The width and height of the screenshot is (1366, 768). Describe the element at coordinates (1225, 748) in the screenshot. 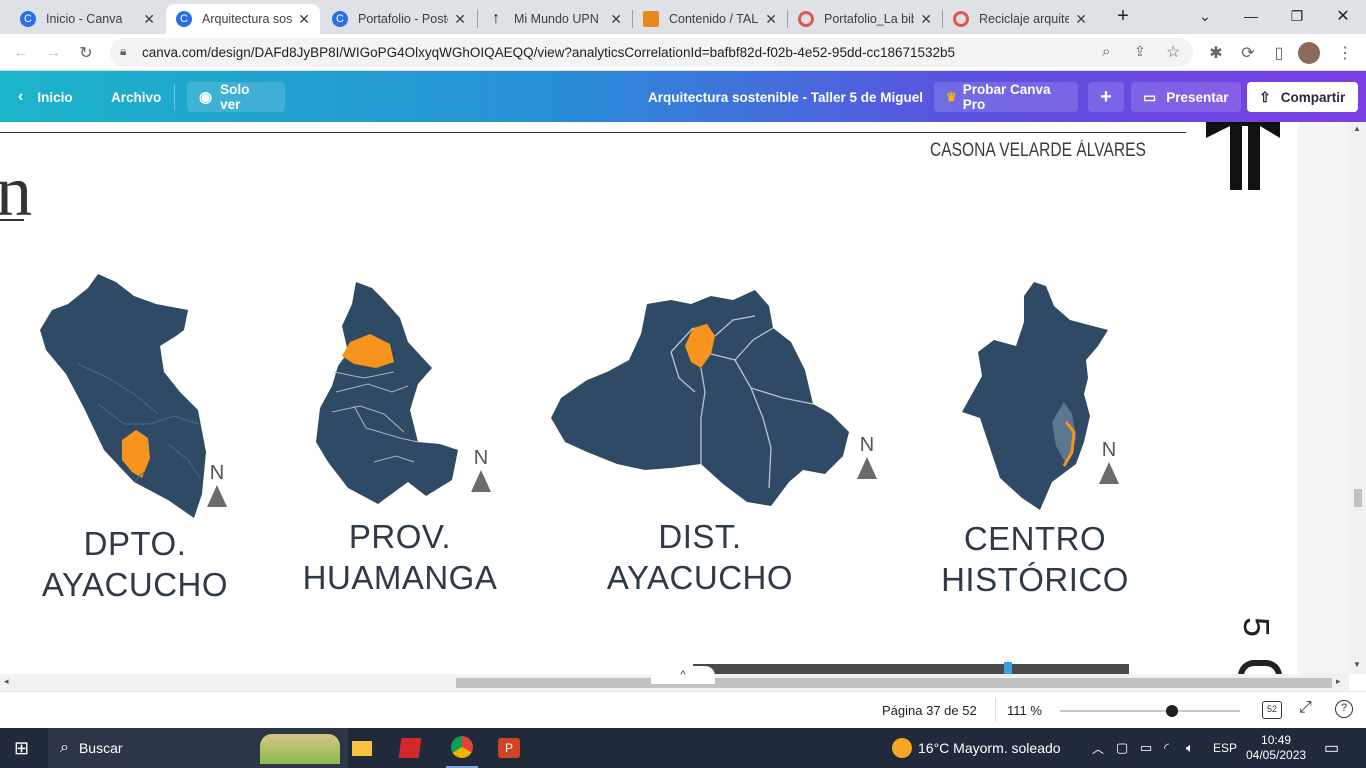

I see `language-indicator: ESP` at that location.